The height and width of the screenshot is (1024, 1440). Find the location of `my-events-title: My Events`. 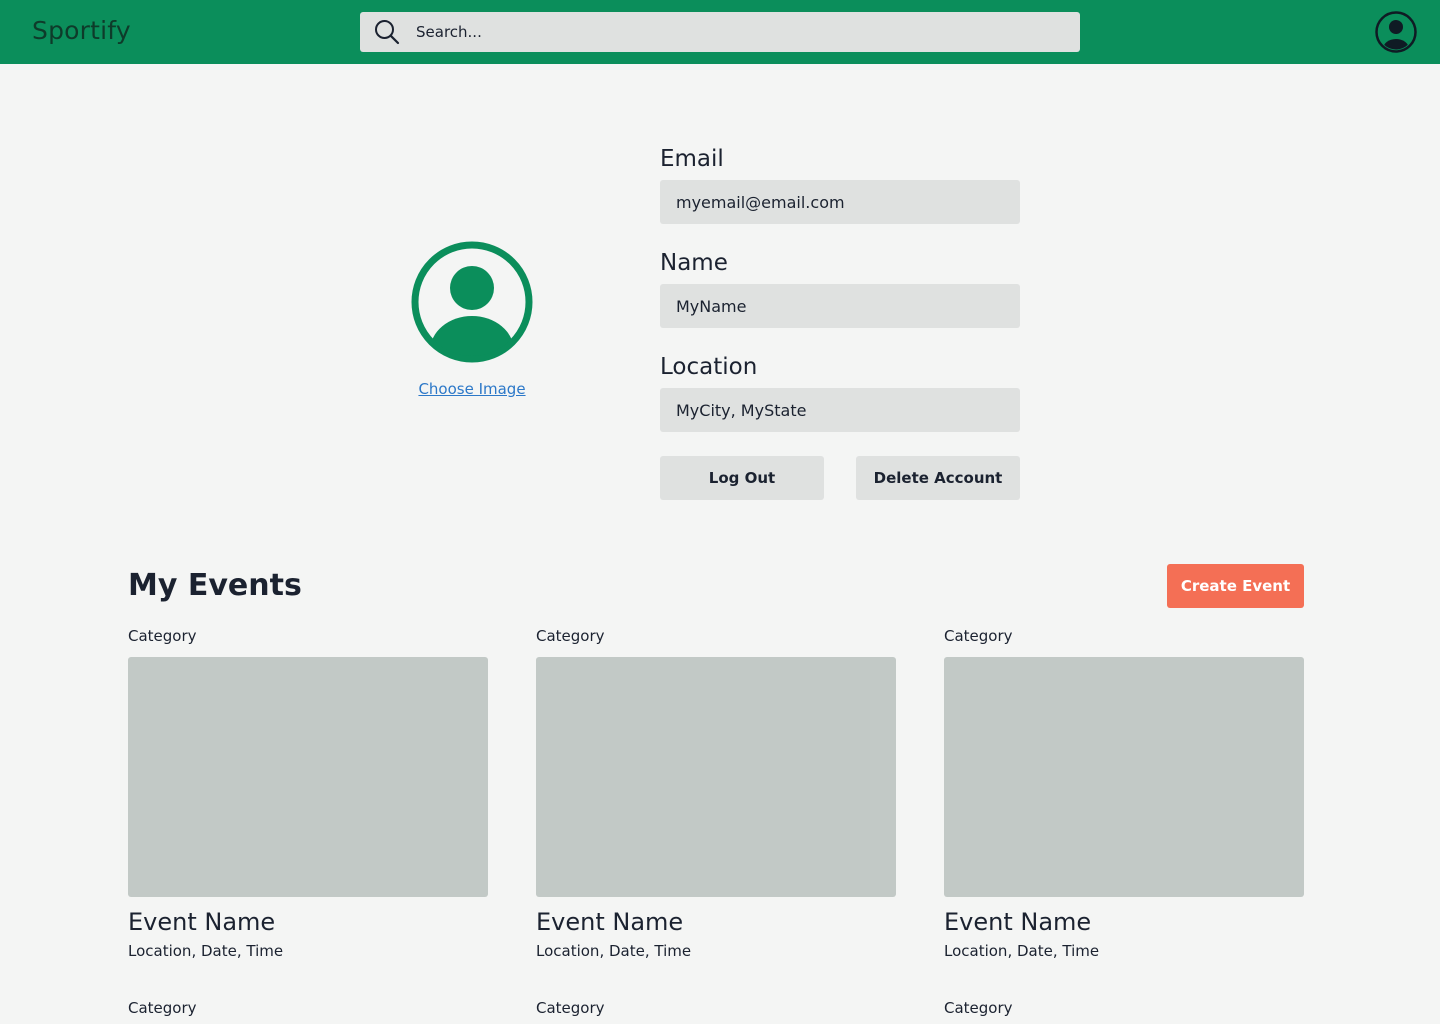

my-events-title: My Events is located at coordinates (215, 585).